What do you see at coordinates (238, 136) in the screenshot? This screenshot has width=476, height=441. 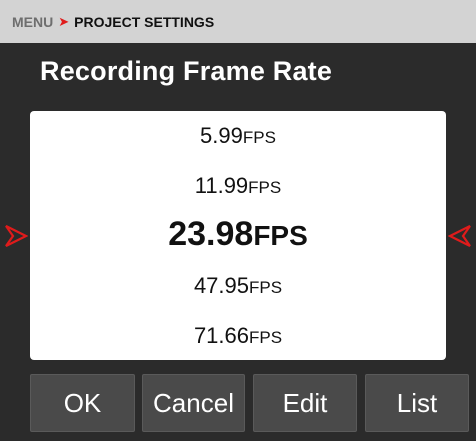 I see `frame-rate-option: 5.99FPS` at bounding box center [238, 136].